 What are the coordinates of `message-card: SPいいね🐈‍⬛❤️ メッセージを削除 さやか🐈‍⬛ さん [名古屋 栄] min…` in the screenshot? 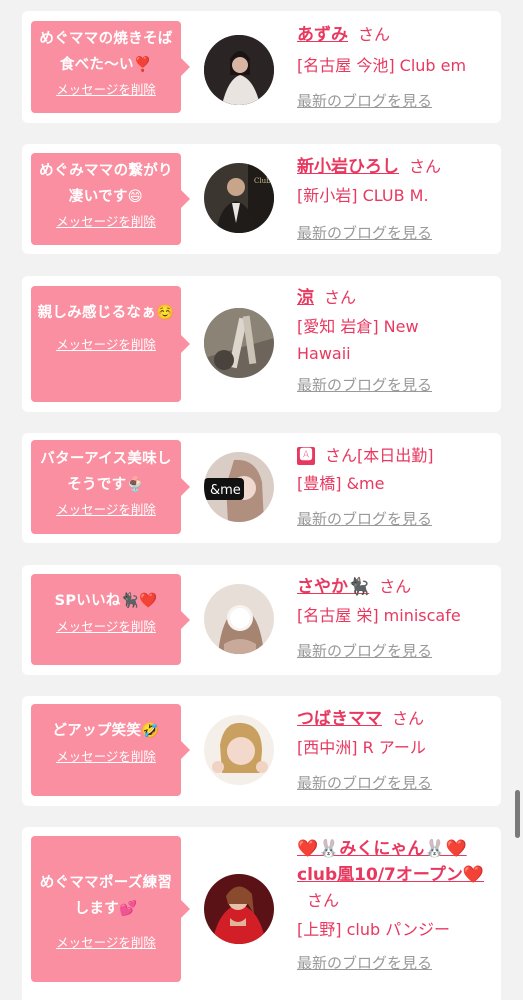 It's located at (261, 620).